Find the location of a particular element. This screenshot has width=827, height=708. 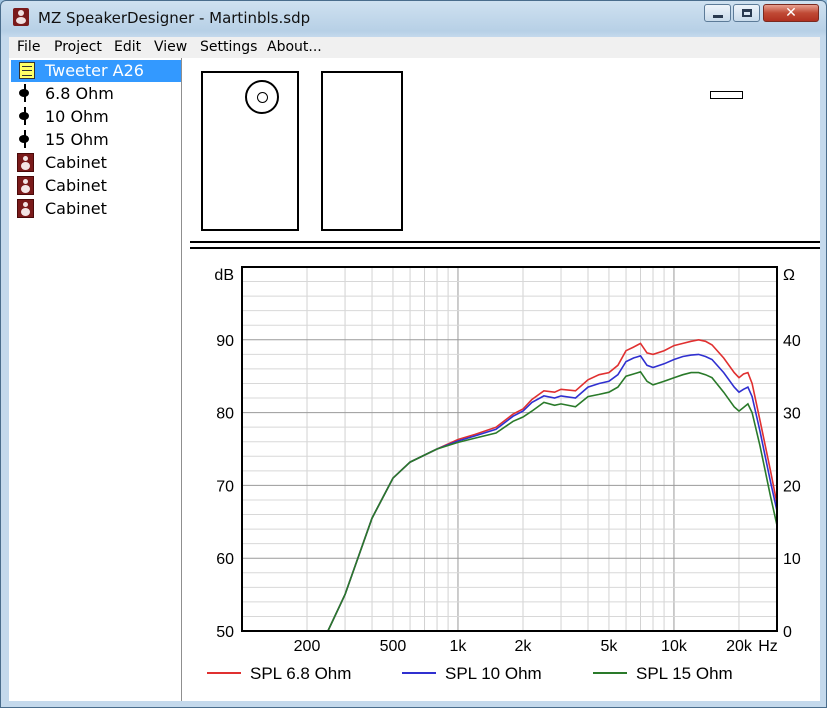

vertical-splitter is located at coordinates (186, 379).